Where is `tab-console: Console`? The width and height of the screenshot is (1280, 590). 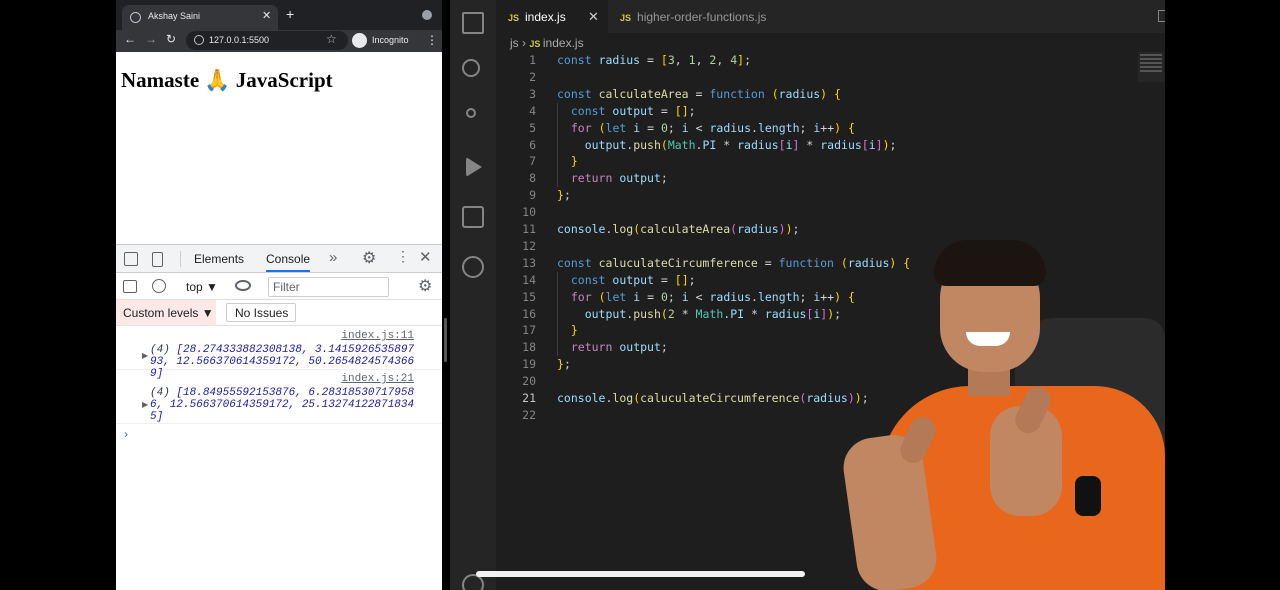
tab-console: Console is located at coordinates (288, 262).